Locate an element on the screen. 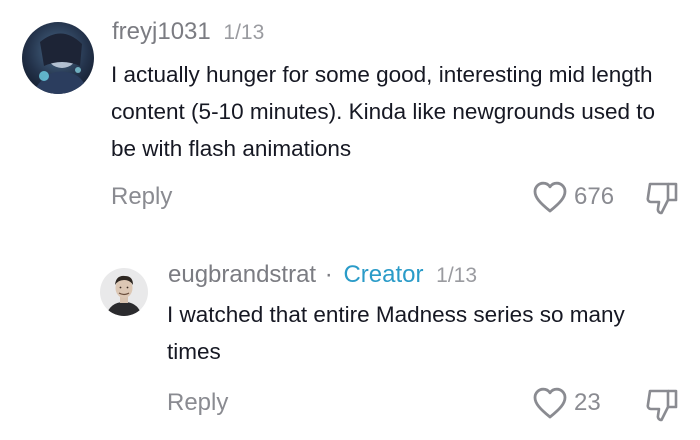 The image size is (700, 440). comment-meta: eugbrandstrat · Creator 1/13 is located at coordinates (322, 275).